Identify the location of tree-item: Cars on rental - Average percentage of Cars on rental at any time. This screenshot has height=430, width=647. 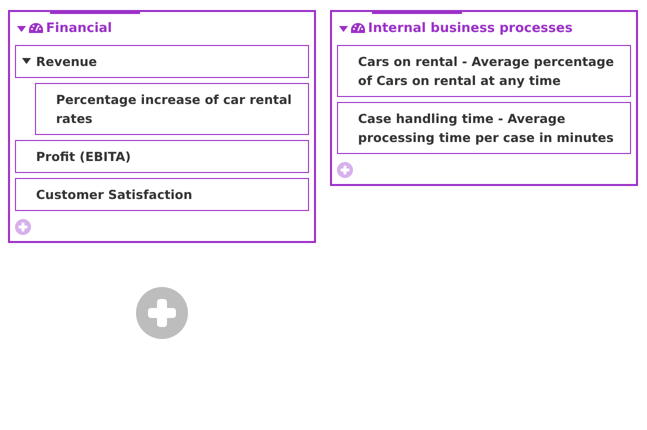
(484, 70).